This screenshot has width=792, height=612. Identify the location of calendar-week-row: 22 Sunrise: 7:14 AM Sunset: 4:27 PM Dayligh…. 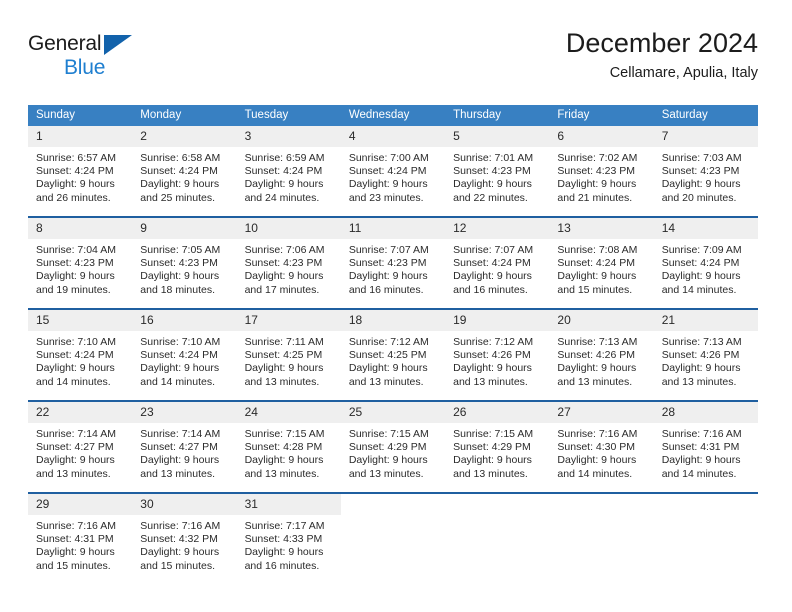
(393, 442).